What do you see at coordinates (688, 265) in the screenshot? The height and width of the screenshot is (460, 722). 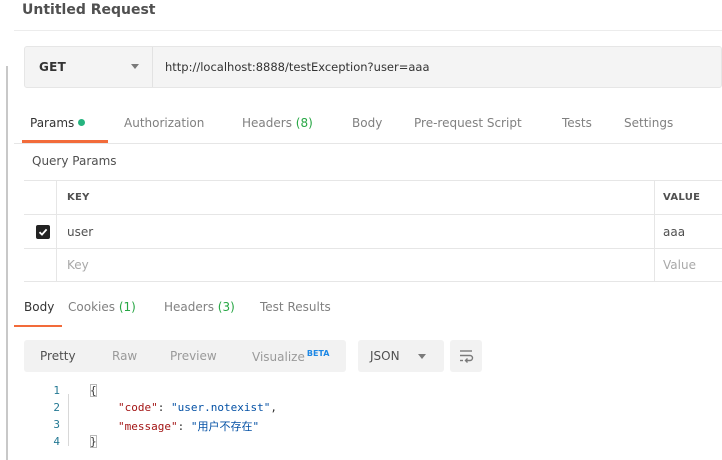 I see `new-param-value-input: Value` at bounding box center [688, 265].